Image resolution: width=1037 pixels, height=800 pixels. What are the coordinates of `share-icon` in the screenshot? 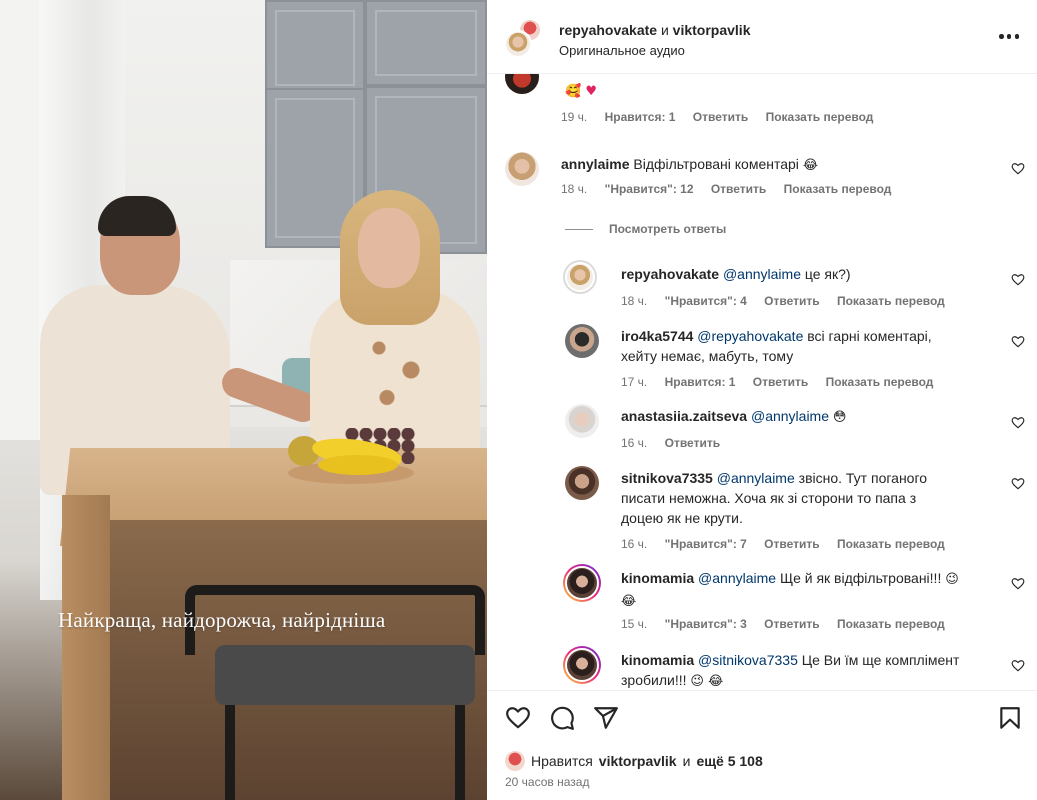 It's located at (606, 718).